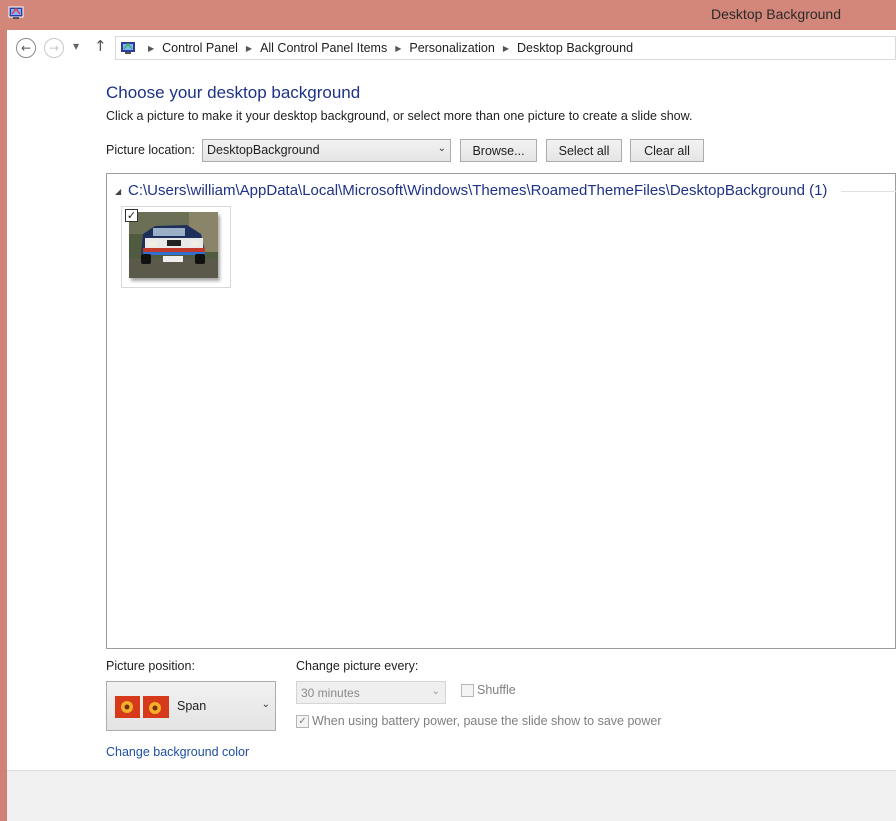 Image resolution: width=896 pixels, height=821 pixels. I want to click on picture-position-value: Span, so click(192, 706).